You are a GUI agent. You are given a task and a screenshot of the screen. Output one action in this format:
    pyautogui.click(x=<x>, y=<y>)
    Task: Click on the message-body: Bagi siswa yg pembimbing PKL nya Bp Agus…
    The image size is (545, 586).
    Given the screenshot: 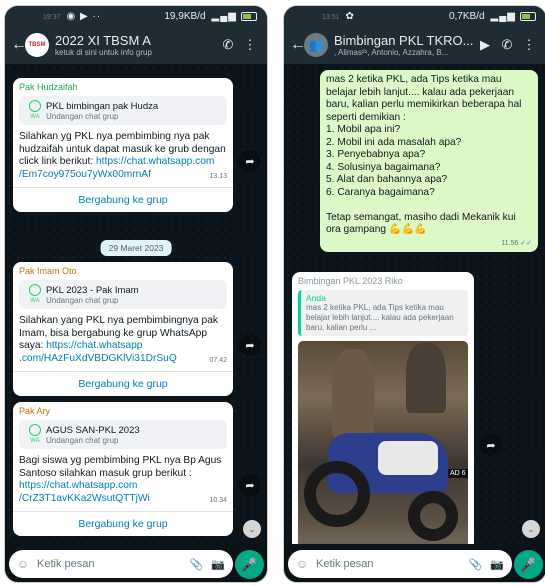 What is the action you would take?
    pyautogui.click(x=120, y=467)
    